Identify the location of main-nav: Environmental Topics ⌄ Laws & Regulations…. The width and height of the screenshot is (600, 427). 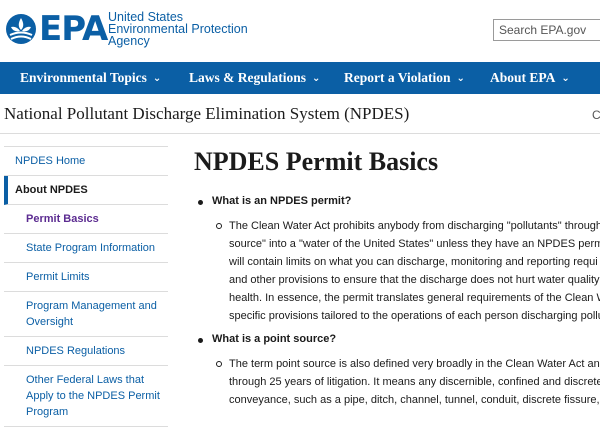
(300, 78).